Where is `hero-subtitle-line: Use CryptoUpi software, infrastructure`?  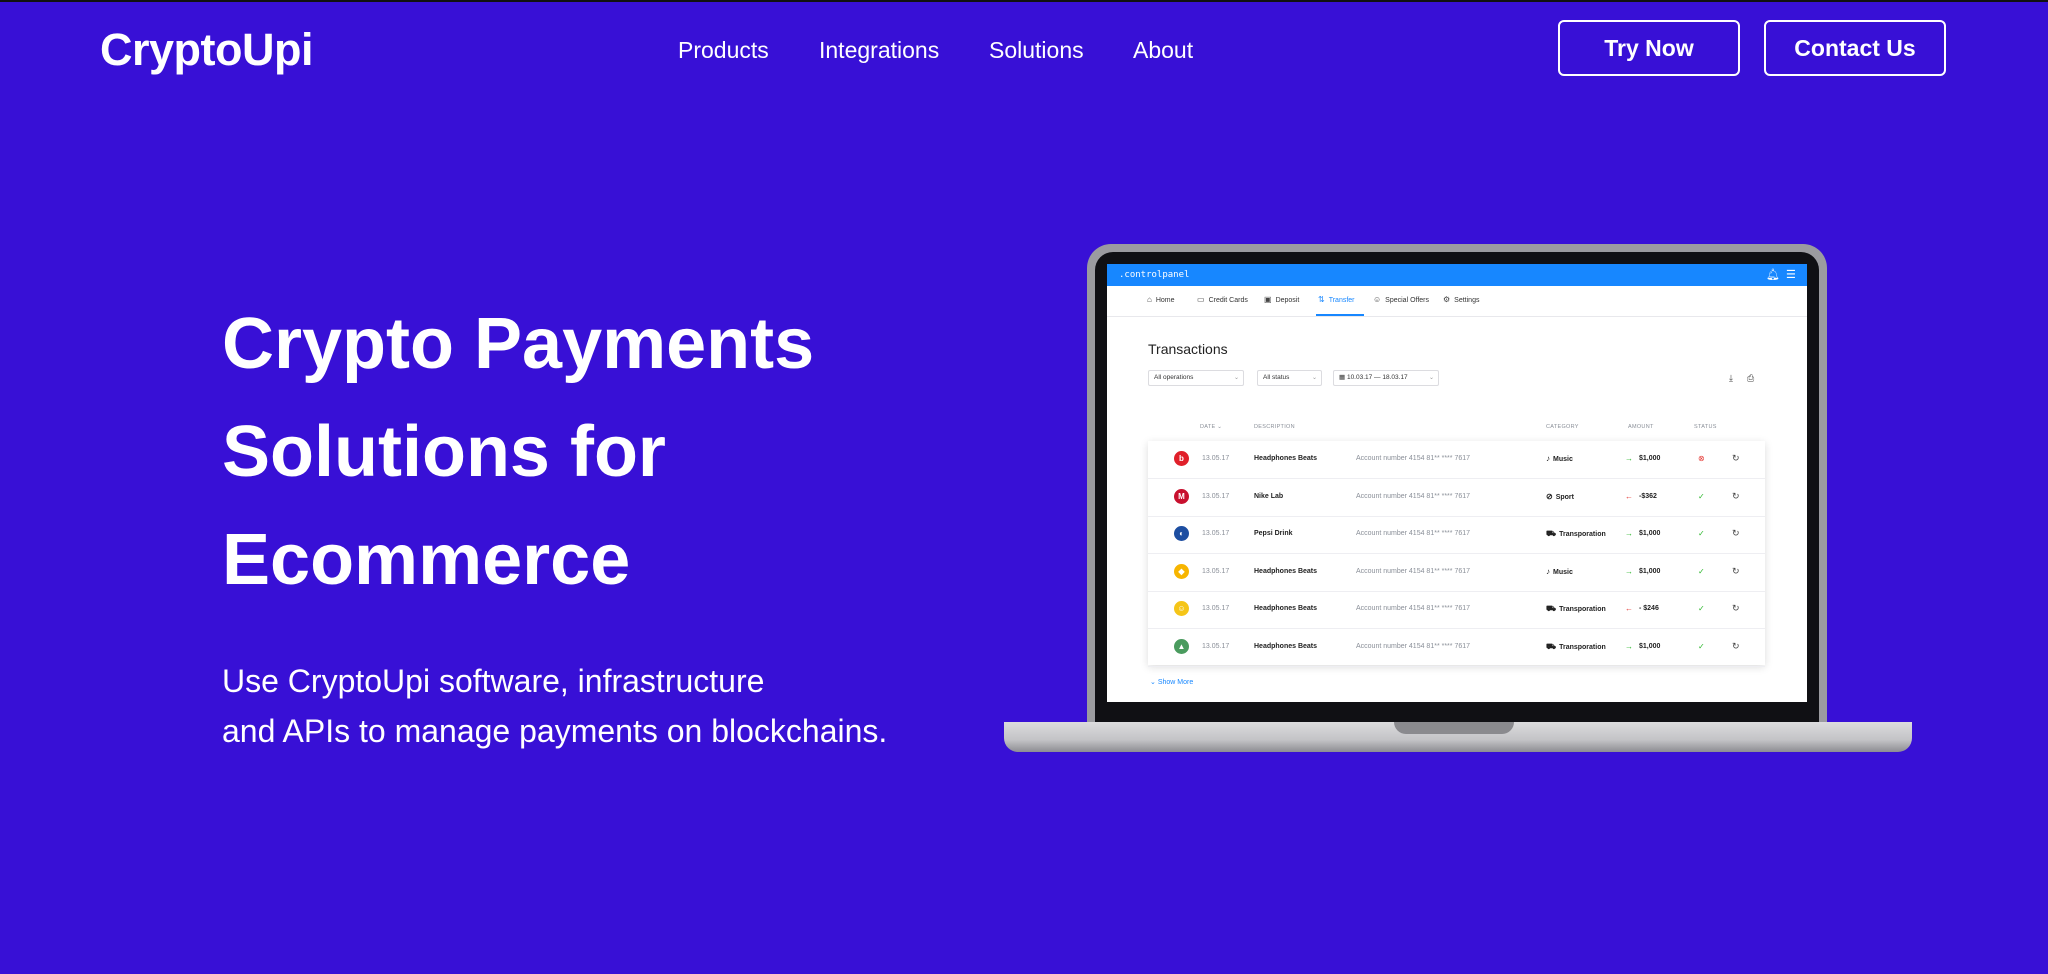
hero-subtitle-line: Use CryptoUpi software, infrastructure is located at coordinates (493, 681).